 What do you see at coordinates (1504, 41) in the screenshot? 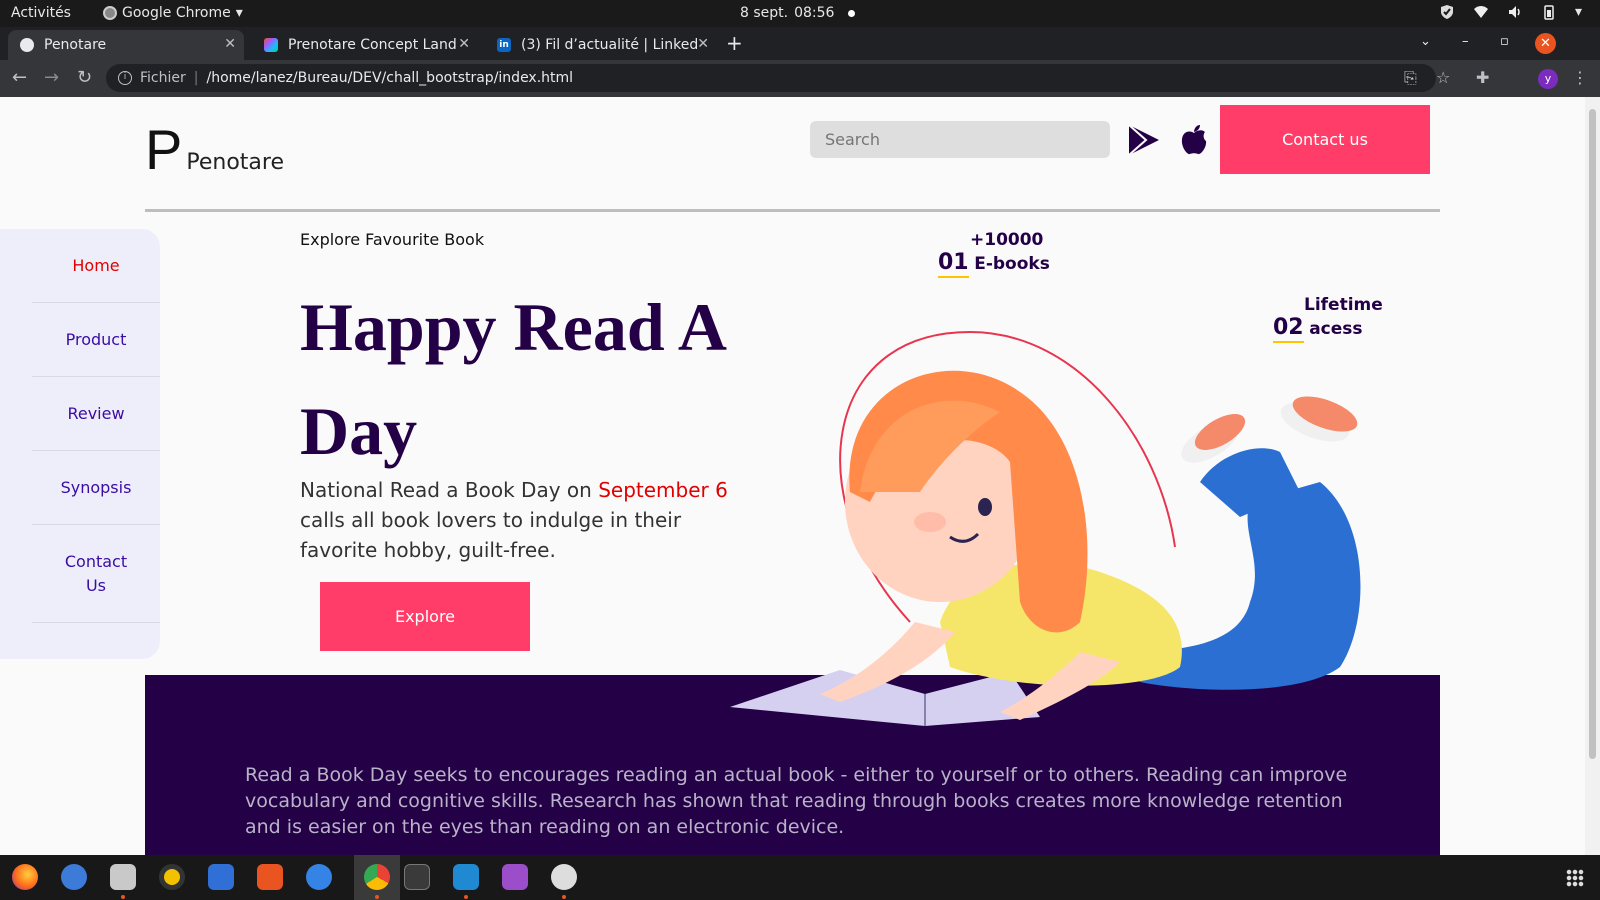
I see `maximize-button: ▫` at bounding box center [1504, 41].